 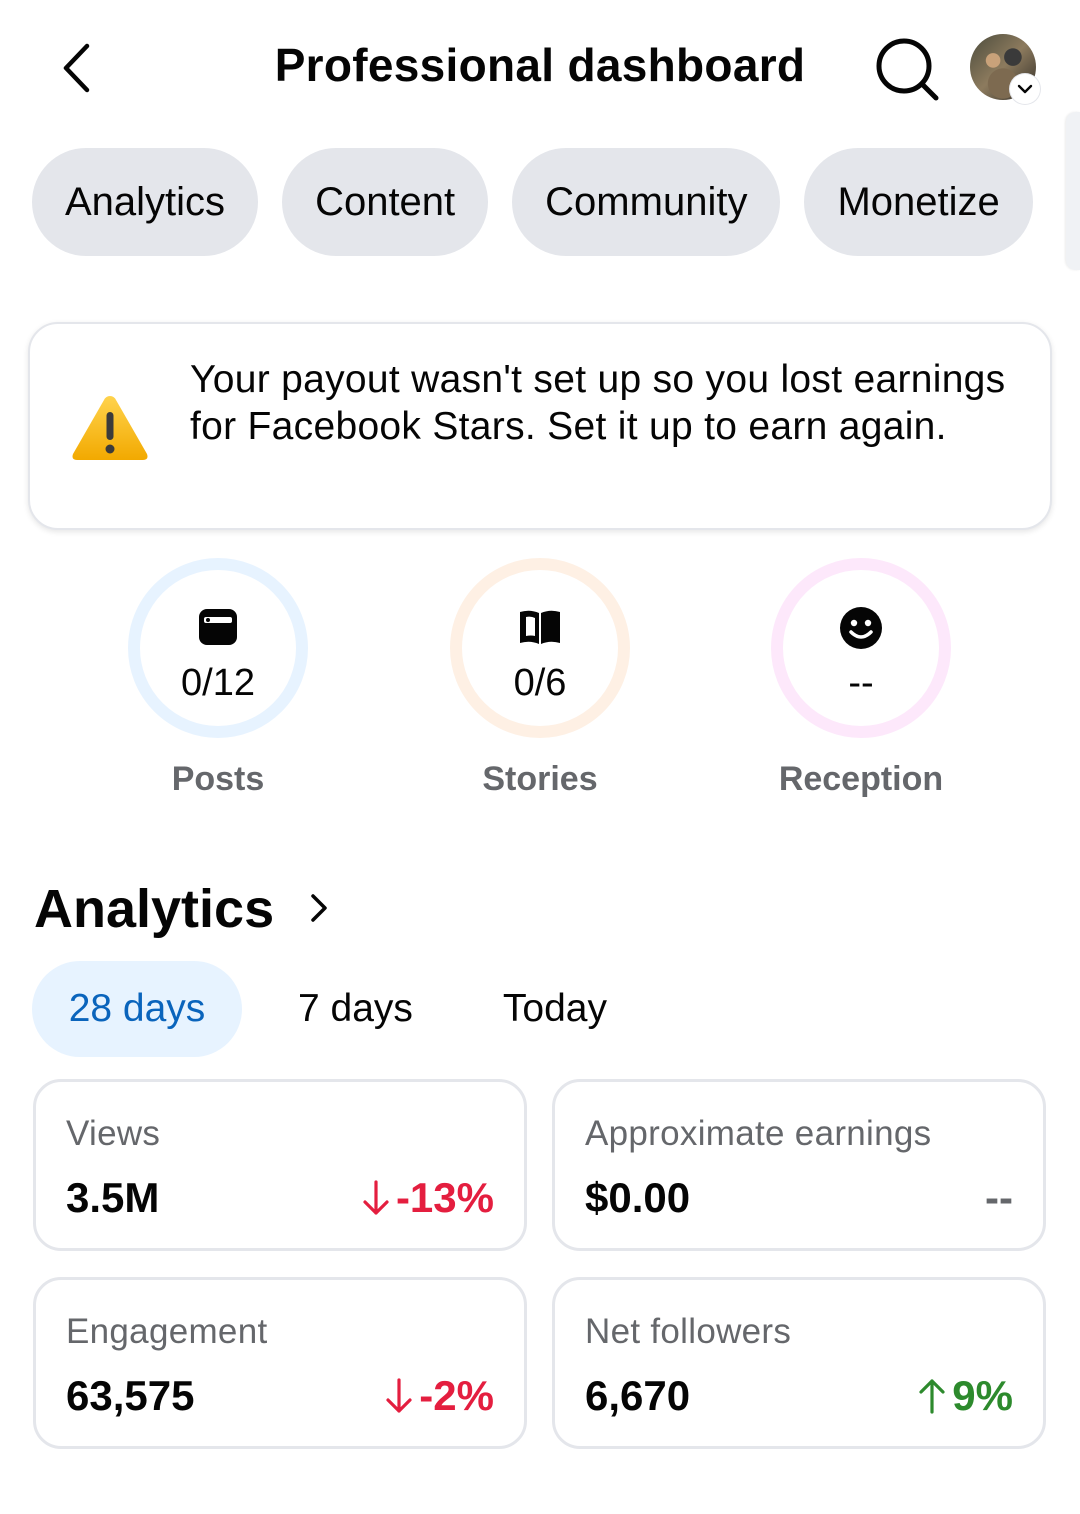 What do you see at coordinates (319, 908) in the screenshot?
I see `chevron-right-icon` at bounding box center [319, 908].